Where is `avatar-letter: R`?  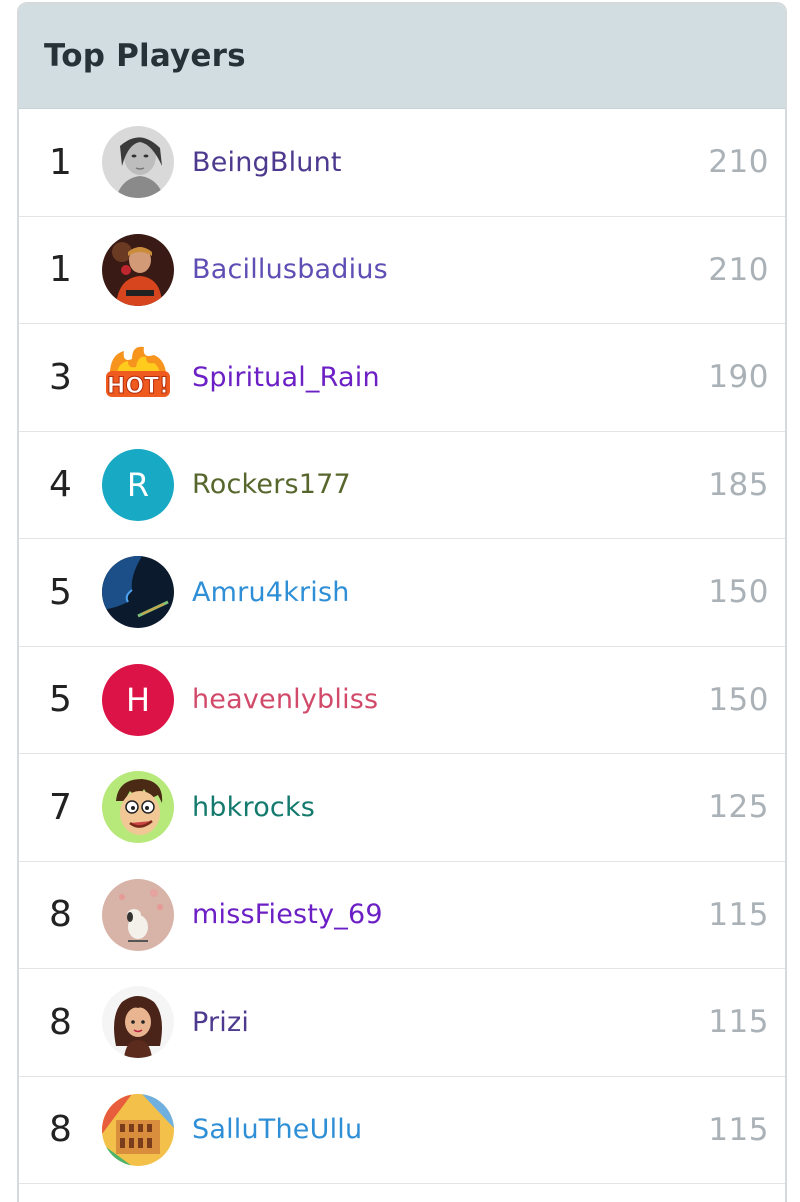
avatar-letter: R is located at coordinates (138, 484).